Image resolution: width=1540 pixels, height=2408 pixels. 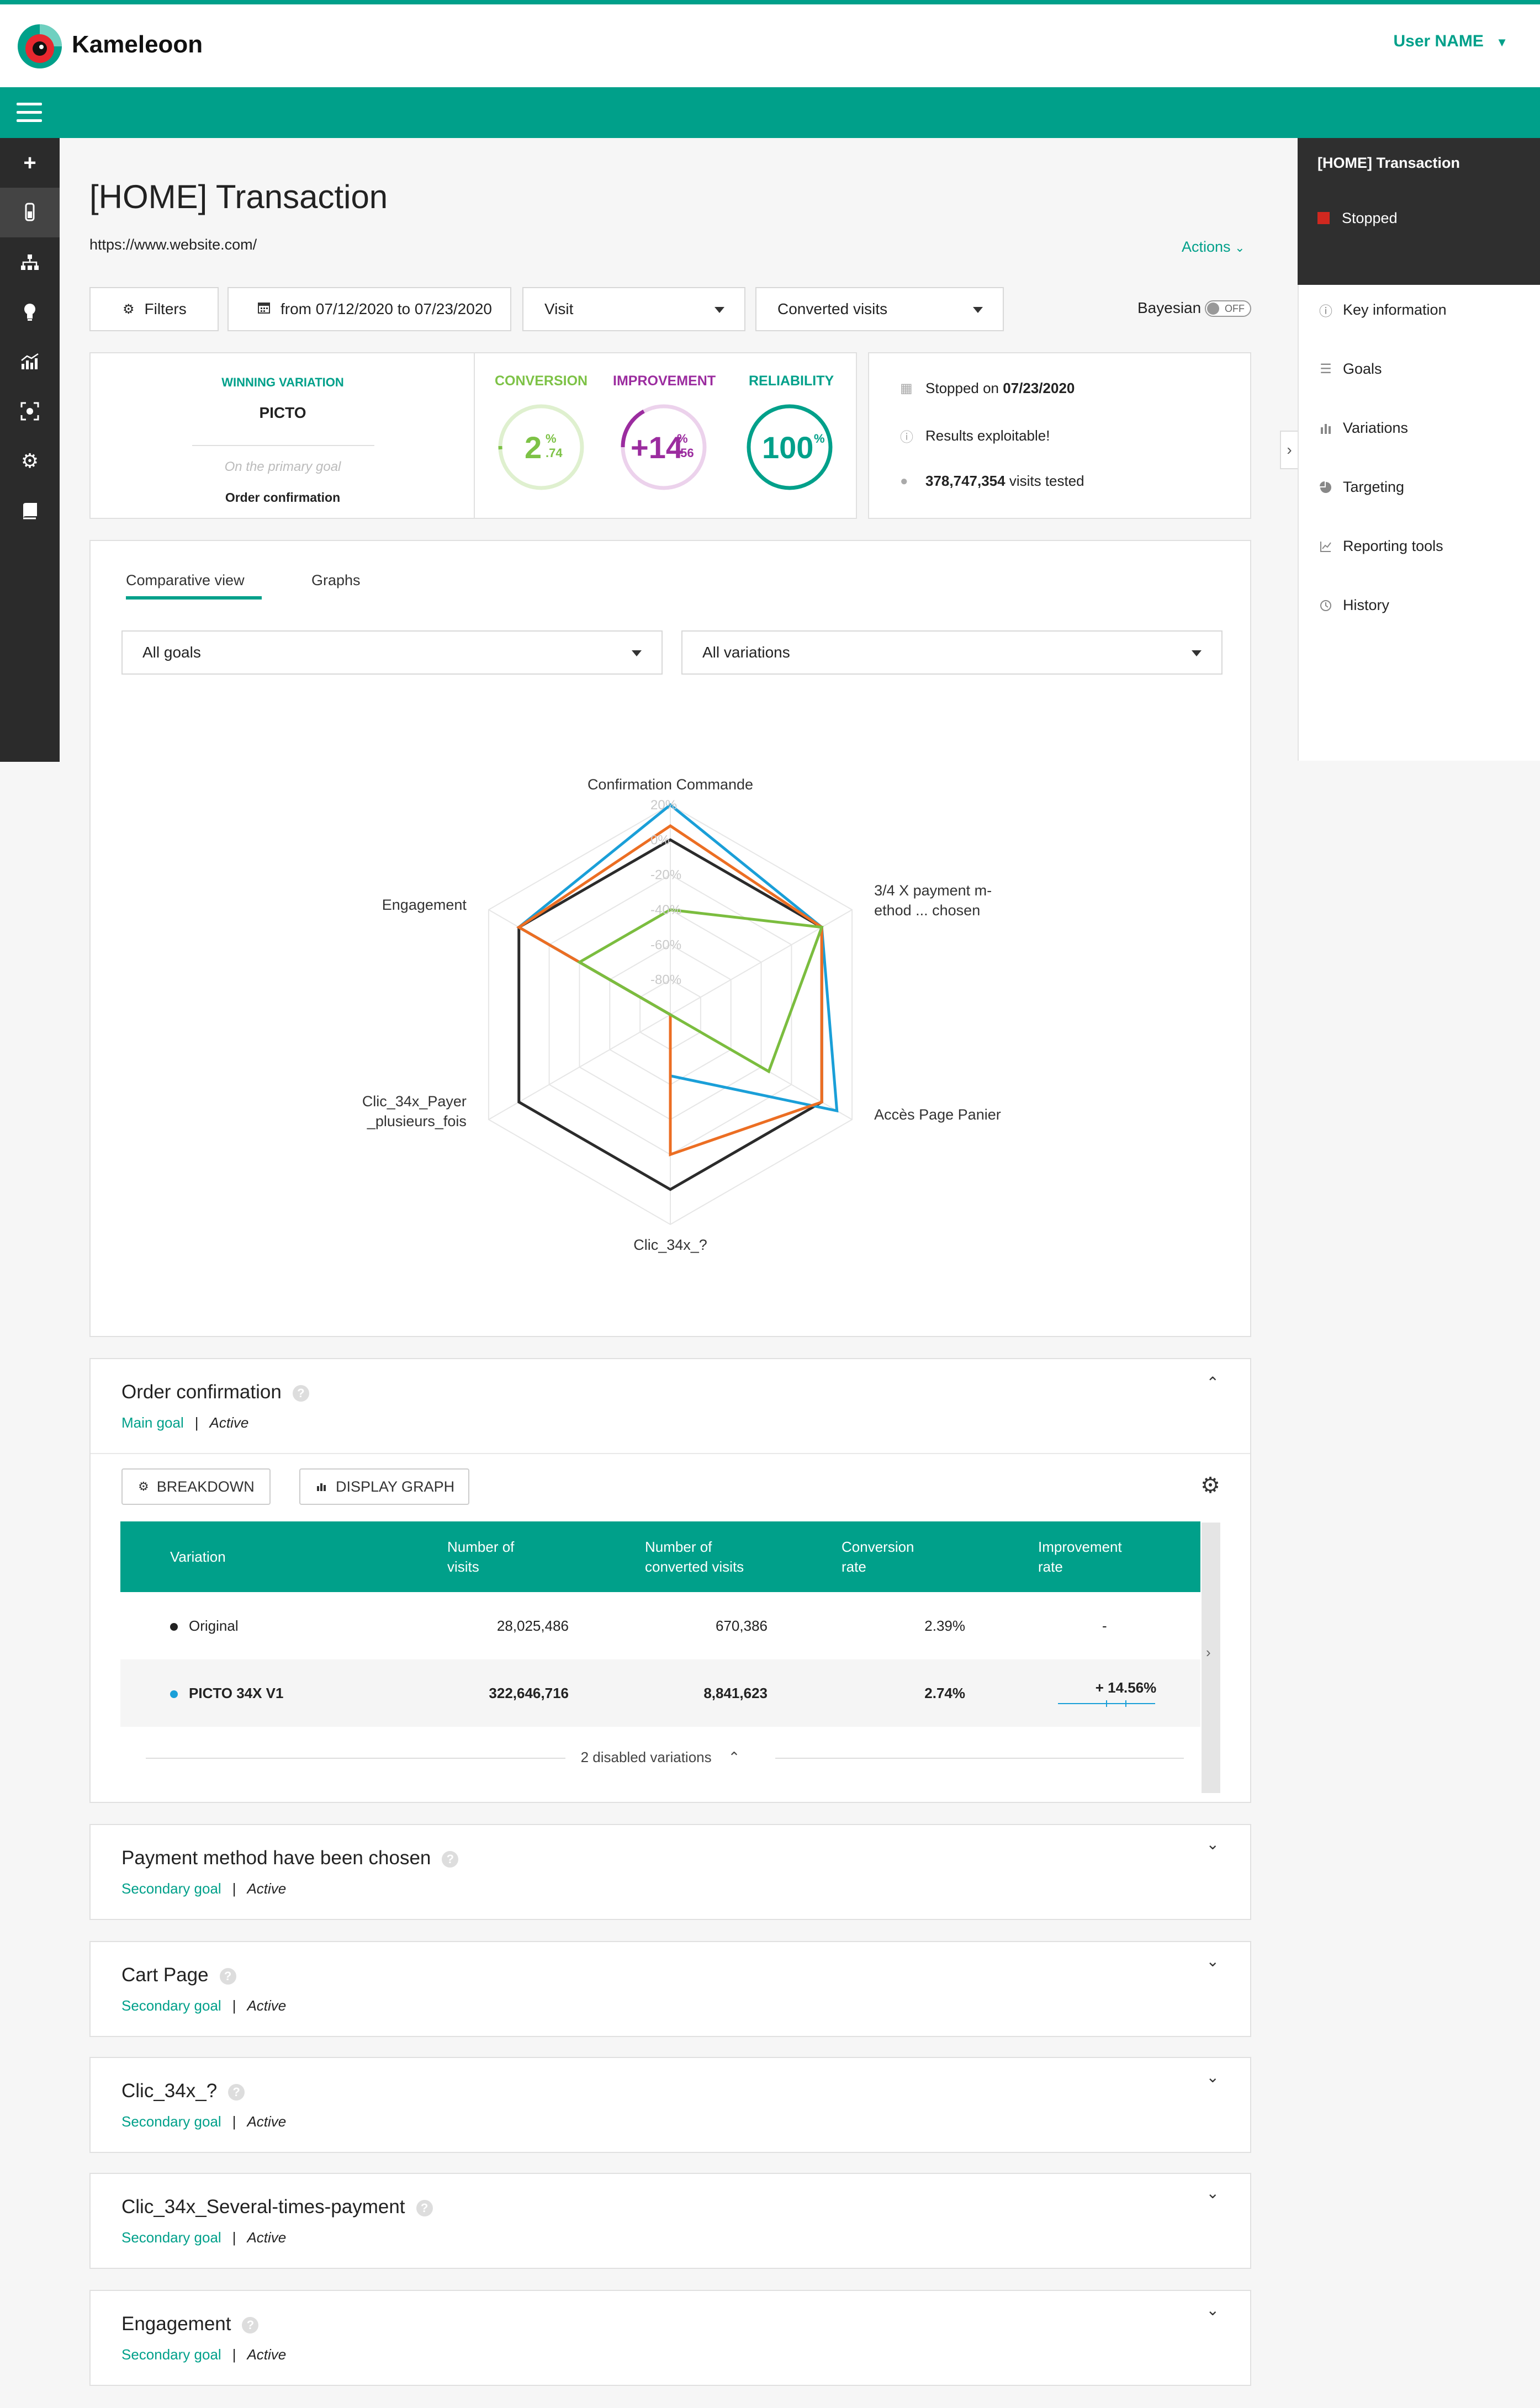 I want to click on menu-variations: Variations, so click(x=1363, y=428).